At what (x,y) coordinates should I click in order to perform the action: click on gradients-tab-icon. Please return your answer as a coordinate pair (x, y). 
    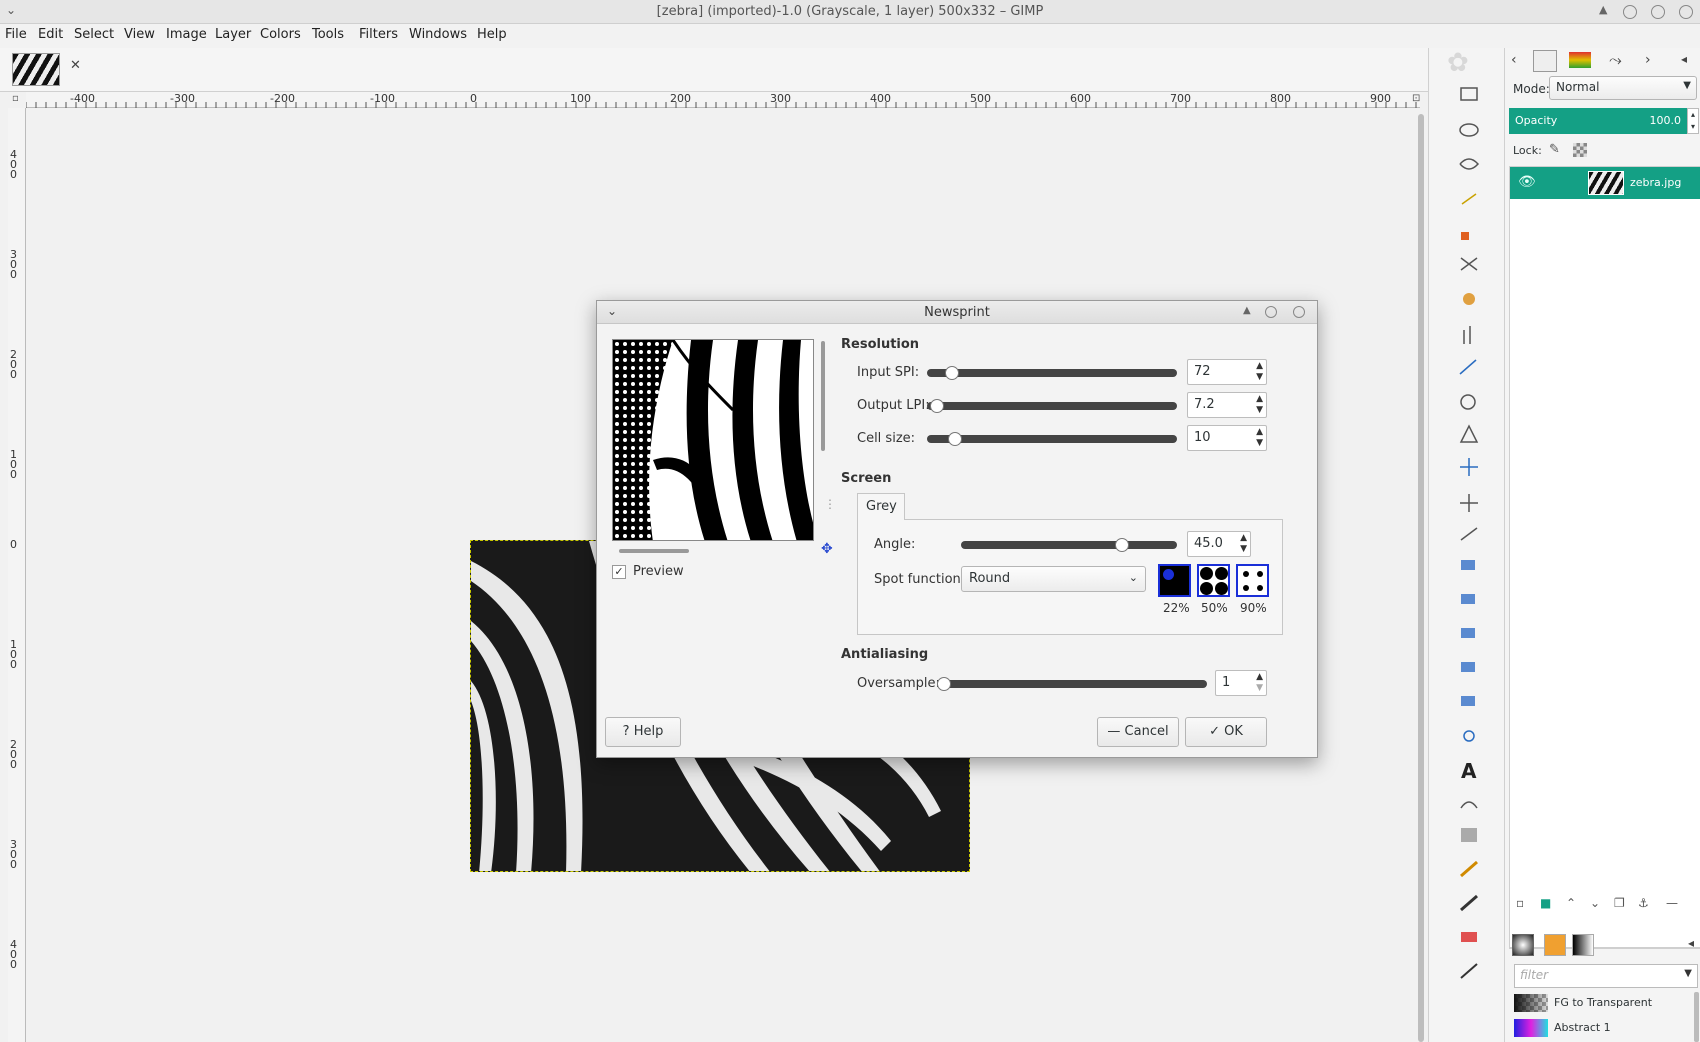
    Looking at the image, I should click on (1583, 945).